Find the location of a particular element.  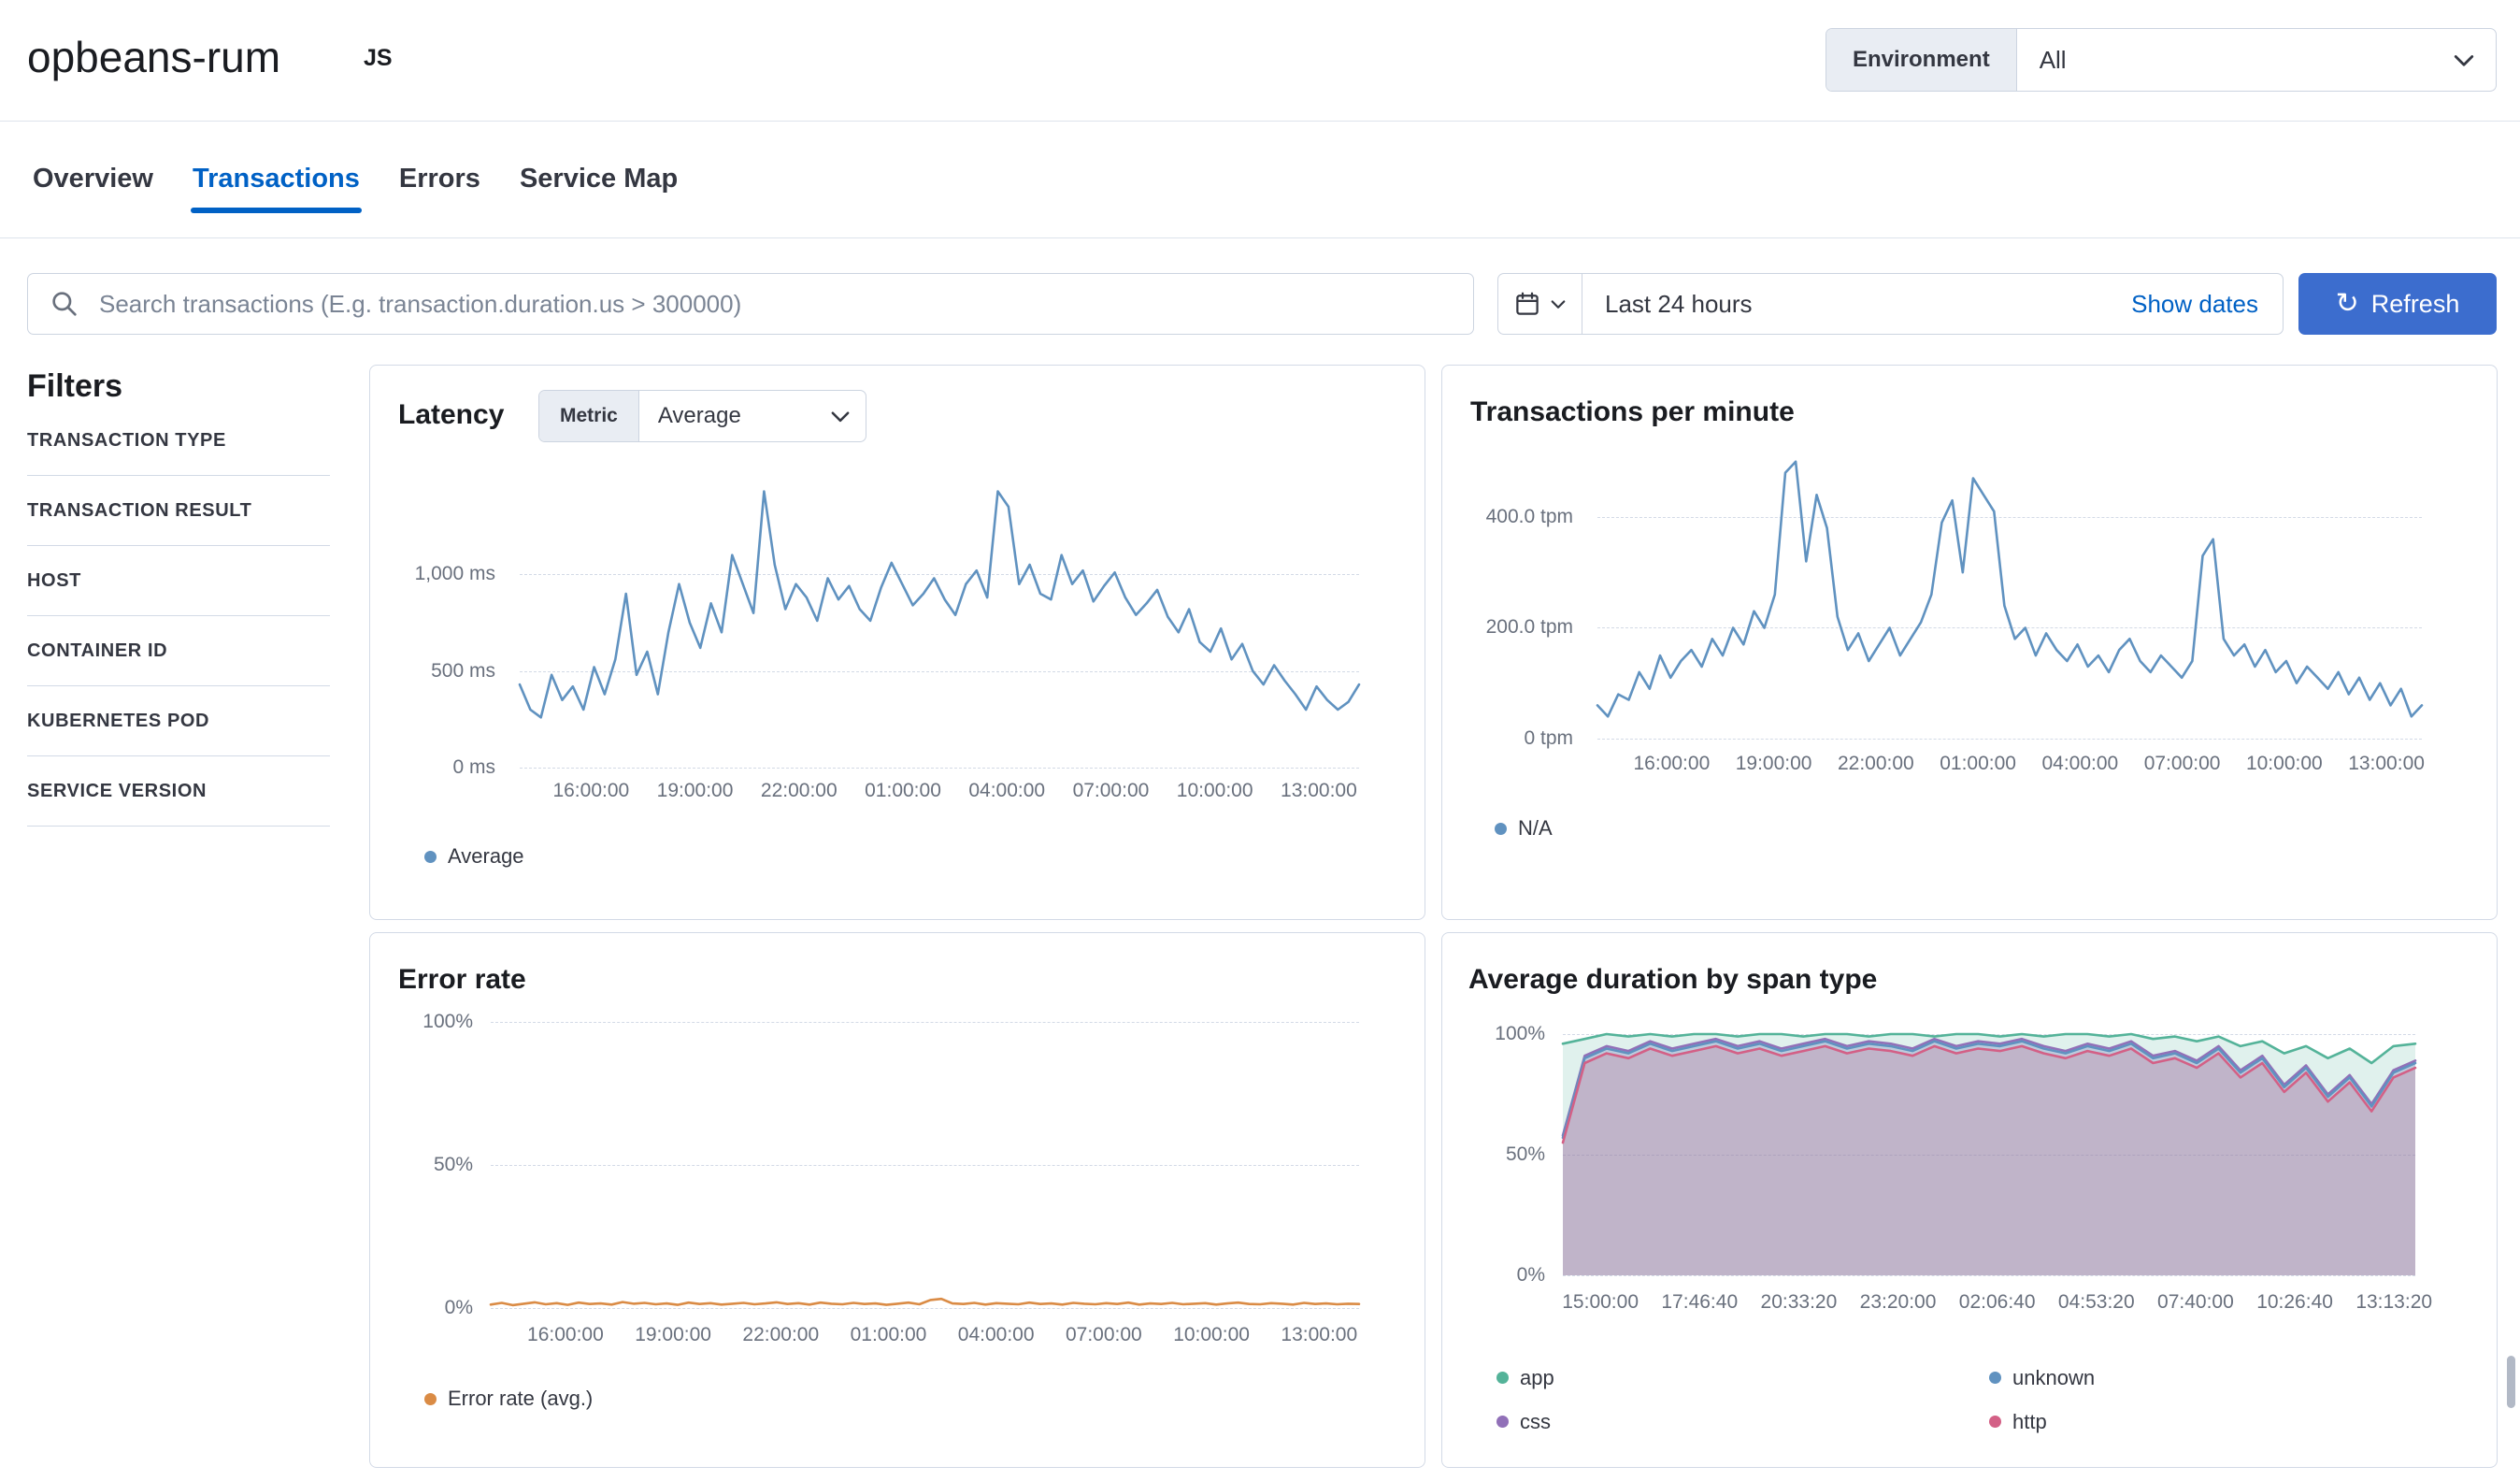

environment-label: Environment is located at coordinates (1921, 60).